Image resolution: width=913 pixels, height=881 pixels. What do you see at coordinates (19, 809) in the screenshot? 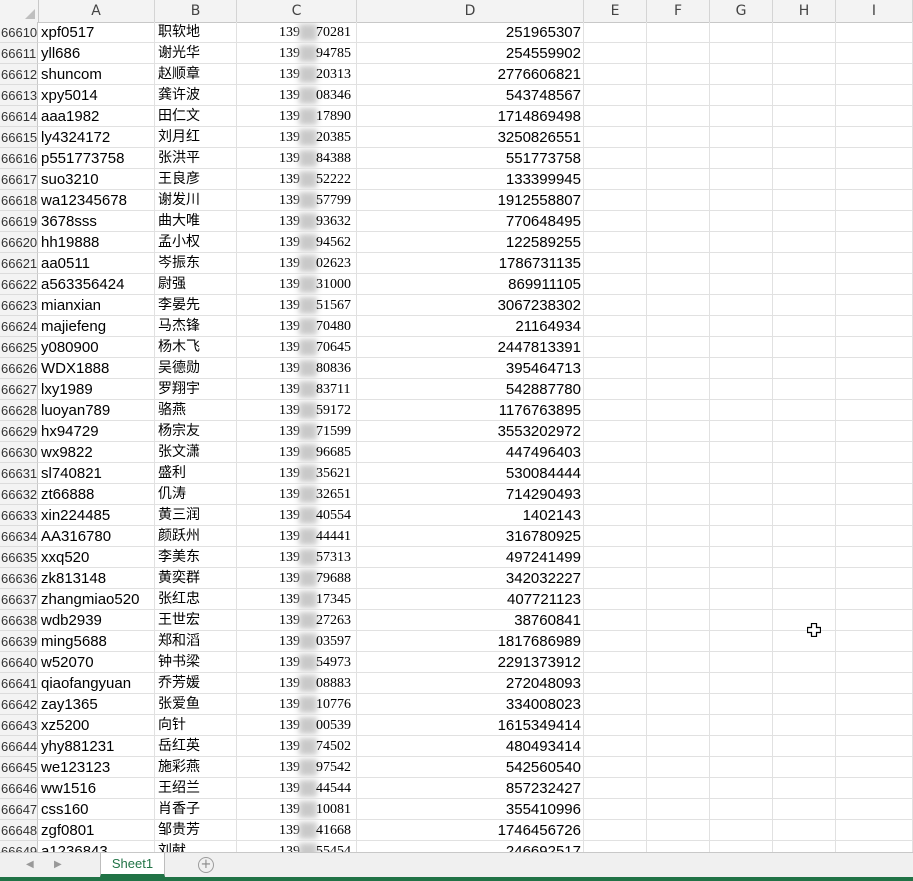
I see `row-header: 66647` at bounding box center [19, 809].